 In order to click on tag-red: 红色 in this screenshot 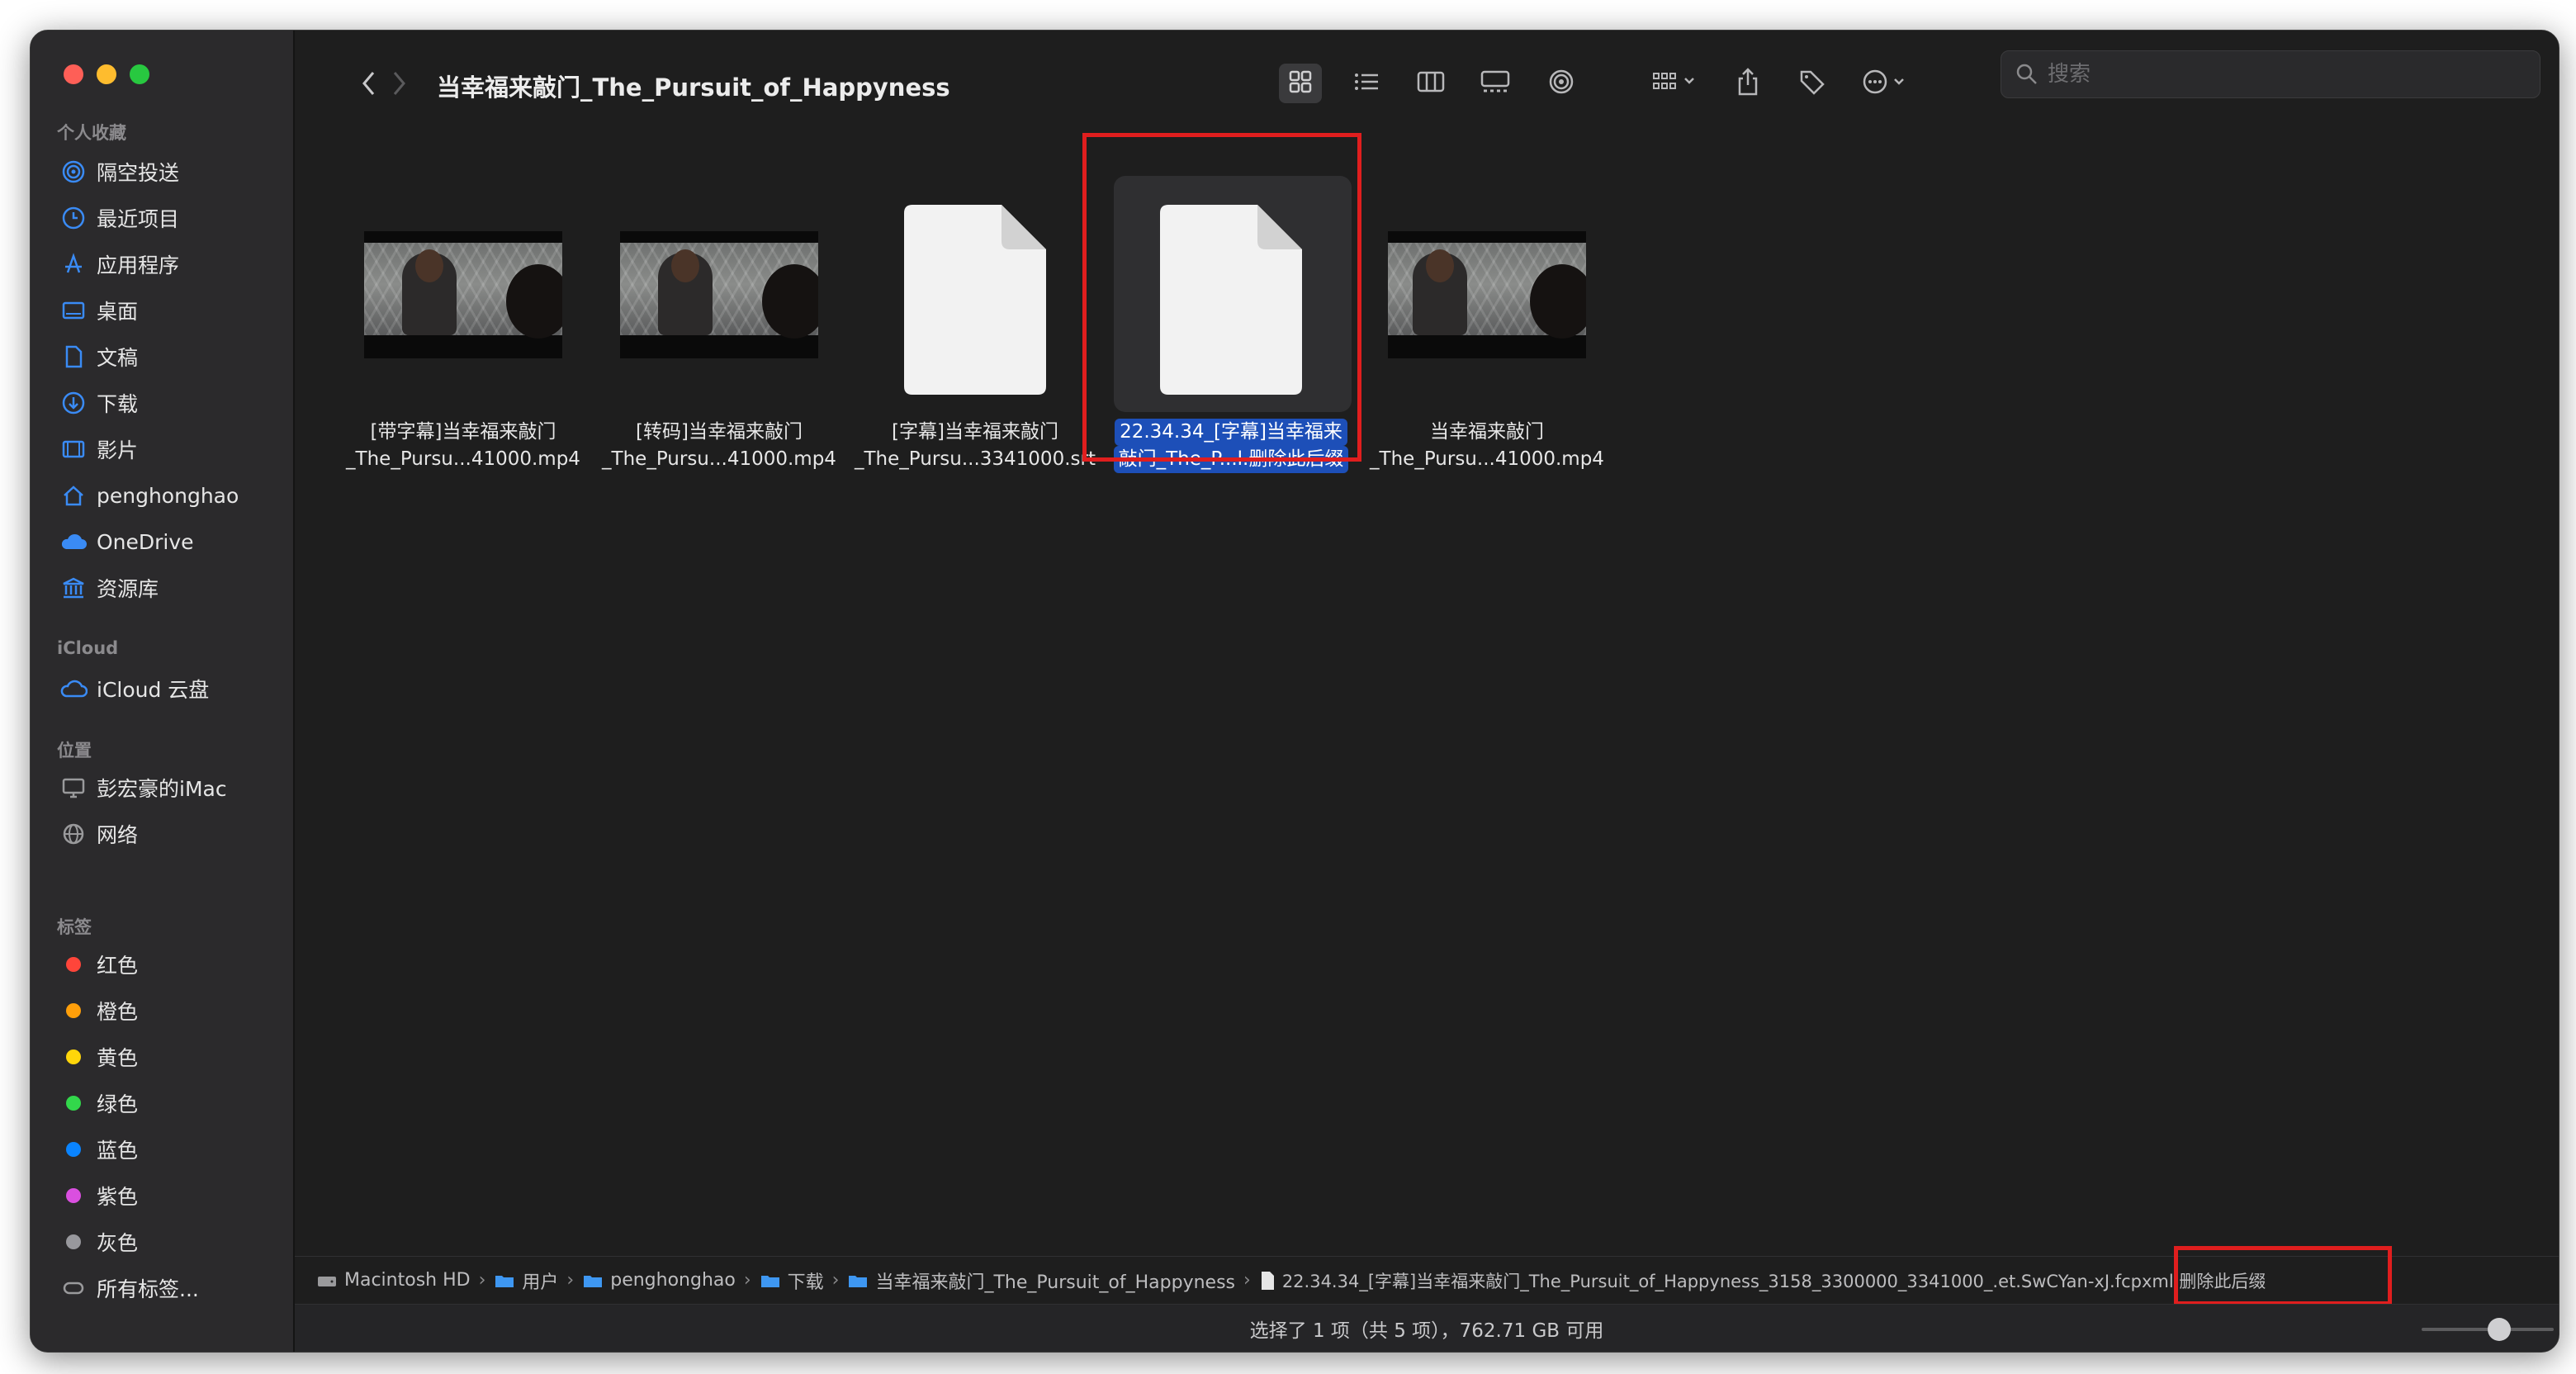, I will do `click(168, 964)`.